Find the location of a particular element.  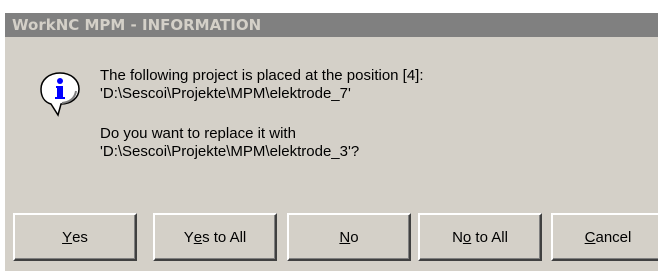

button-label: Y is located at coordinates (188, 237).